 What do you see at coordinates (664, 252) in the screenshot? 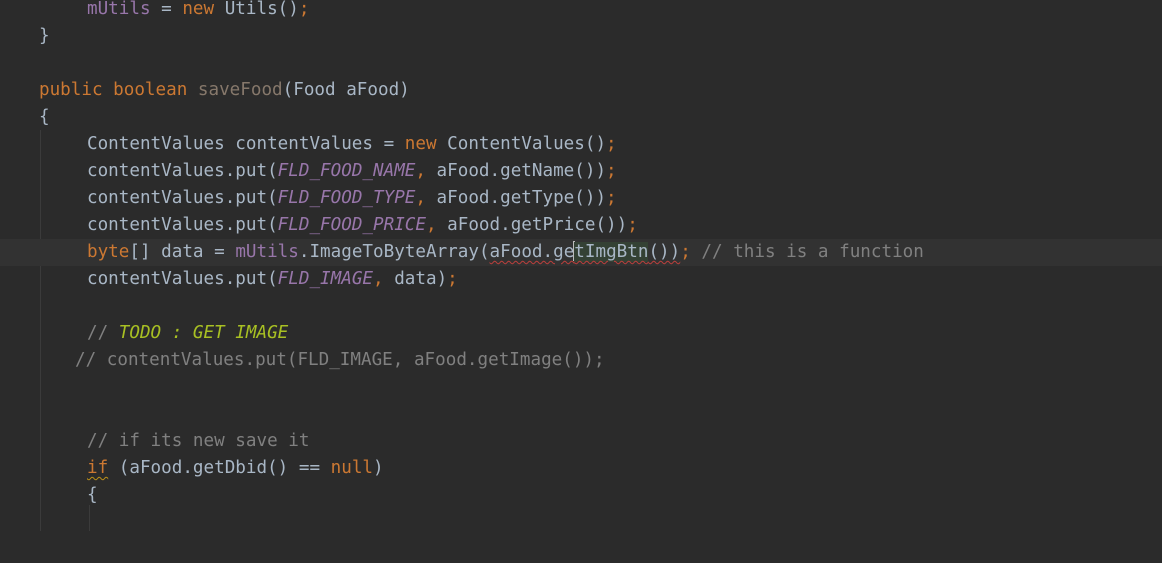
I see `code-token: ())` at bounding box center [664, 252].